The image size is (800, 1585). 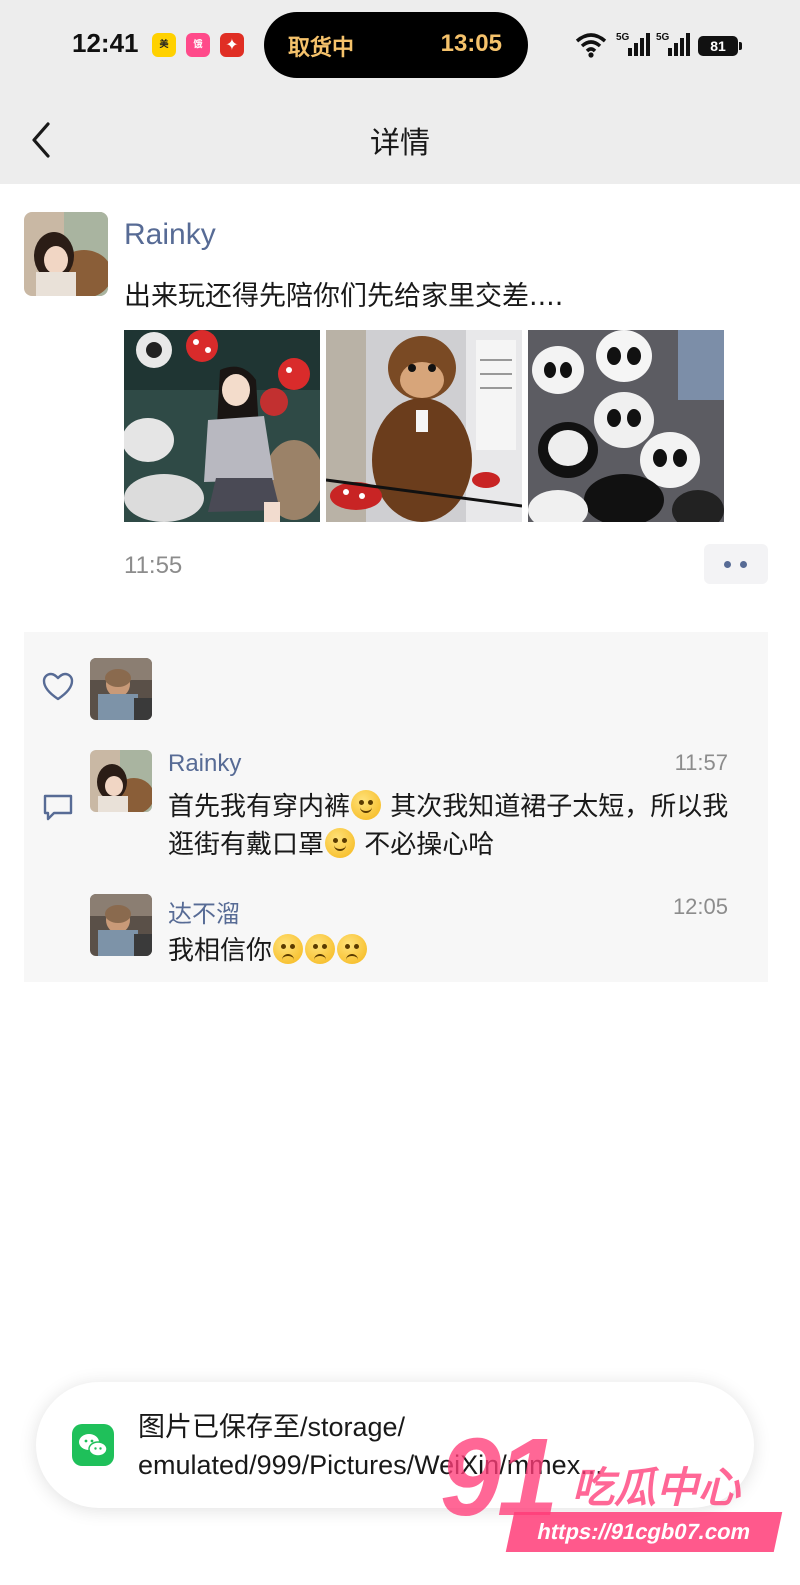 What do you see at coordinates (259, 807) in the screenshot?
I see `comment-text-part: 首先我有穿内裤` at bounding box center [259, 807].